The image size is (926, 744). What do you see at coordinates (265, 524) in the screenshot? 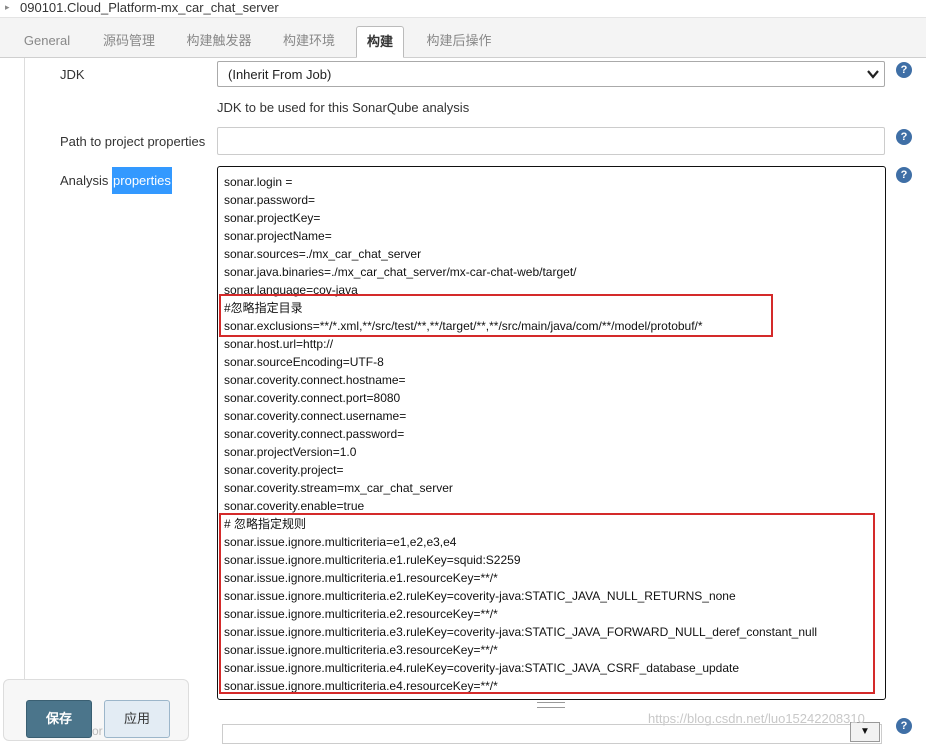
I see `properties-line: # 忽略指定规则` at bounding box center [265, 524].